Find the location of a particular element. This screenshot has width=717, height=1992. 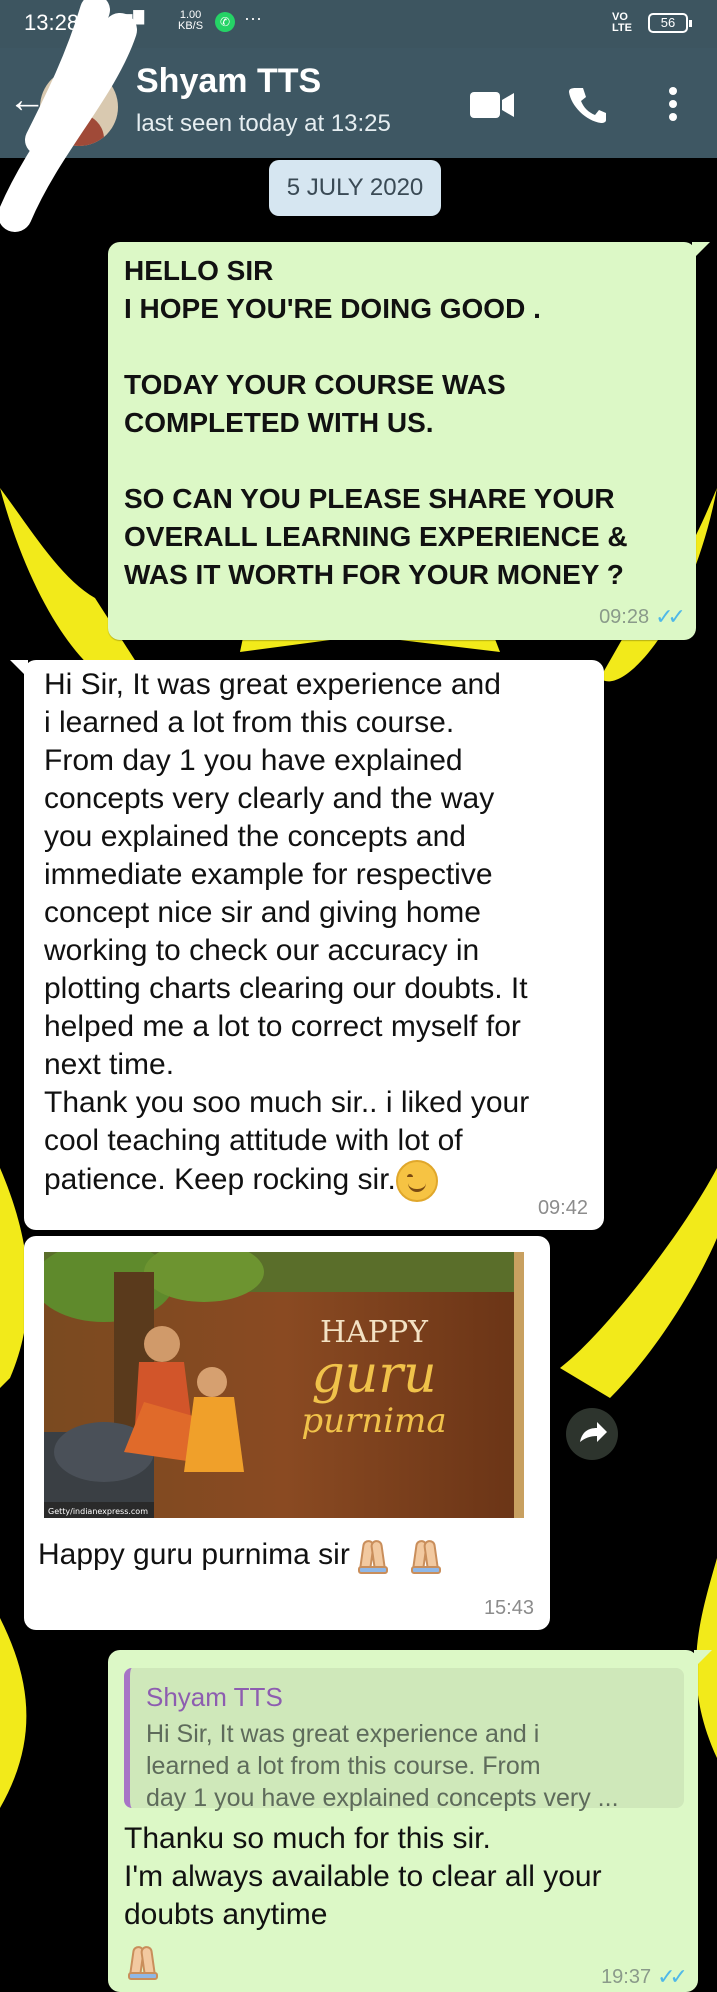

message-time: 09:28 is located at coordinates (624, 616).